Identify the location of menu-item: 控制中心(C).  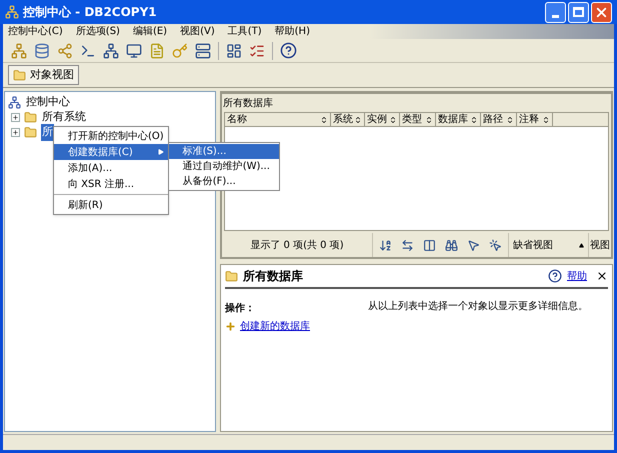
(35, 31).